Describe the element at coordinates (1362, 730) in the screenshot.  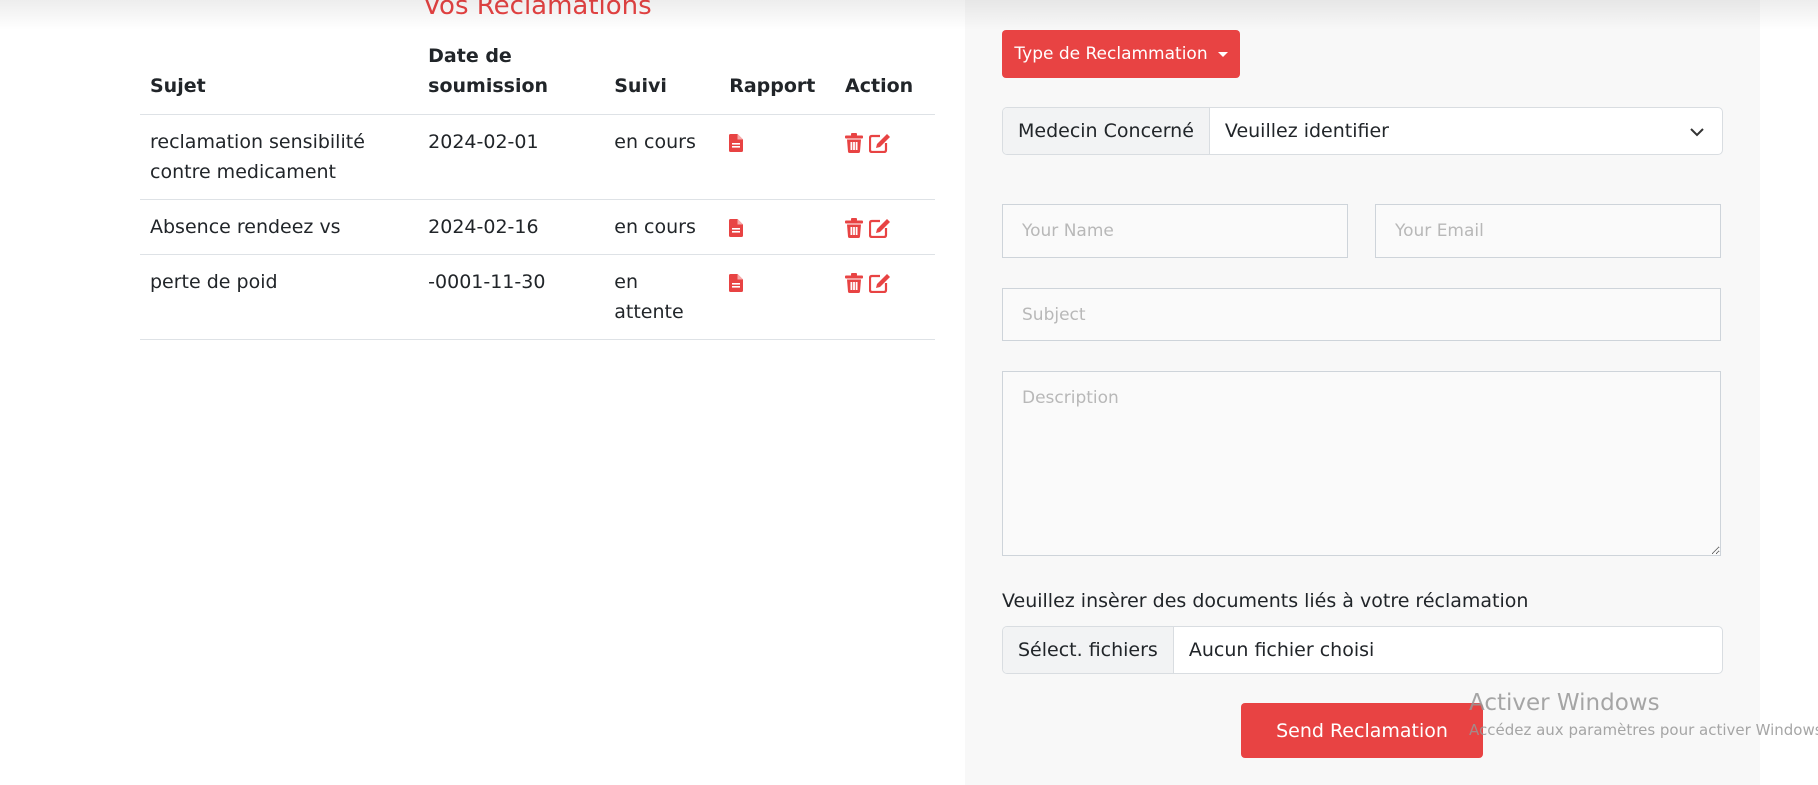
I see `send-reclamation-button: Send Reclamation` at that location.